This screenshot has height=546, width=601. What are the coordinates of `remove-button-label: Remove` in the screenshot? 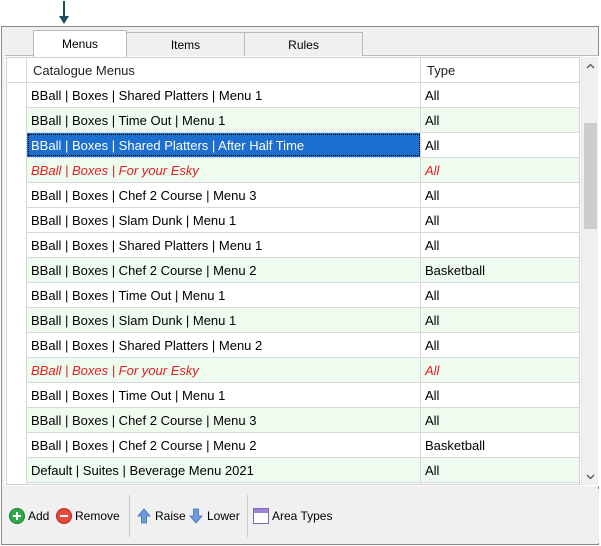 It's located at (97, 516).